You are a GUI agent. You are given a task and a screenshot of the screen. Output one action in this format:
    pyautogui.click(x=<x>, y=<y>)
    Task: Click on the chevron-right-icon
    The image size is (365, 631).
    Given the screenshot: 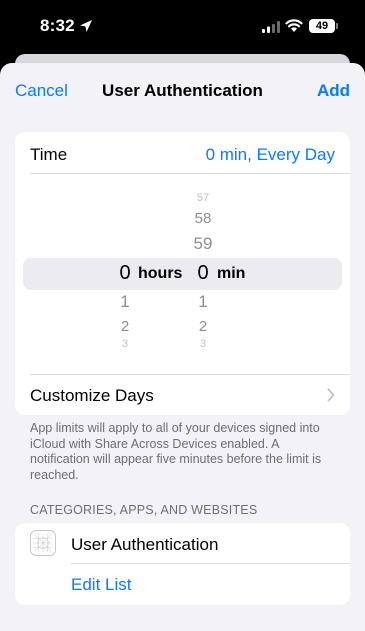 What is the action you would take?
    pyautogui.click(x=331, y=395)
    